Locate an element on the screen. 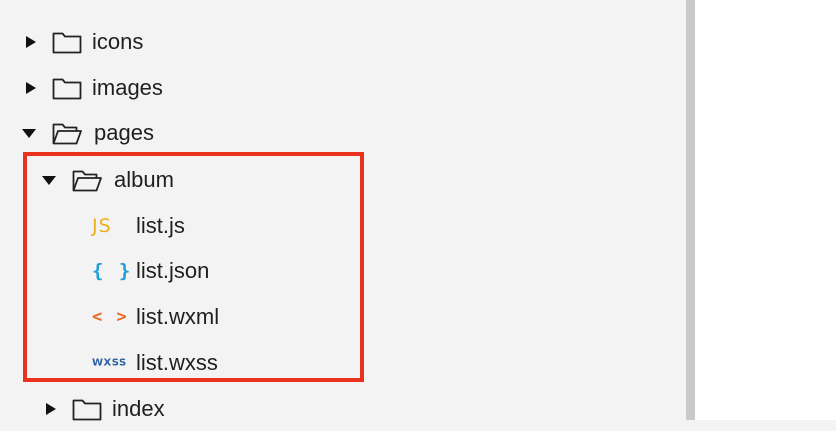 This screenshot has height=431, width=836. tree-item-album-folder: album is located at coordinates (340, 180).